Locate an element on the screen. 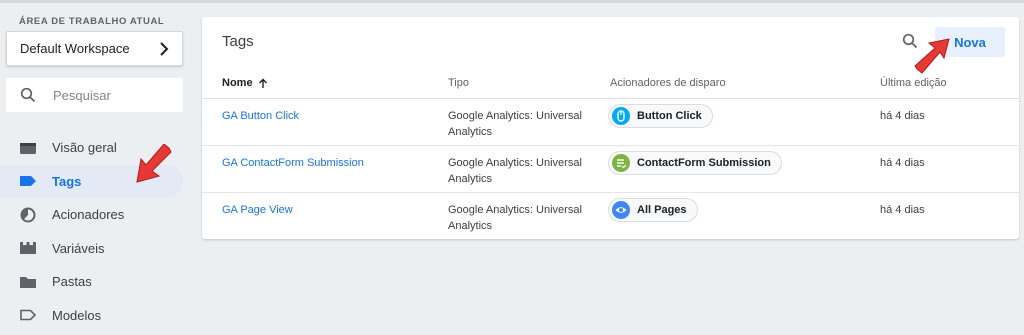  sidebar-item-triggers: Acionadores is located at coordinates (91, 215).